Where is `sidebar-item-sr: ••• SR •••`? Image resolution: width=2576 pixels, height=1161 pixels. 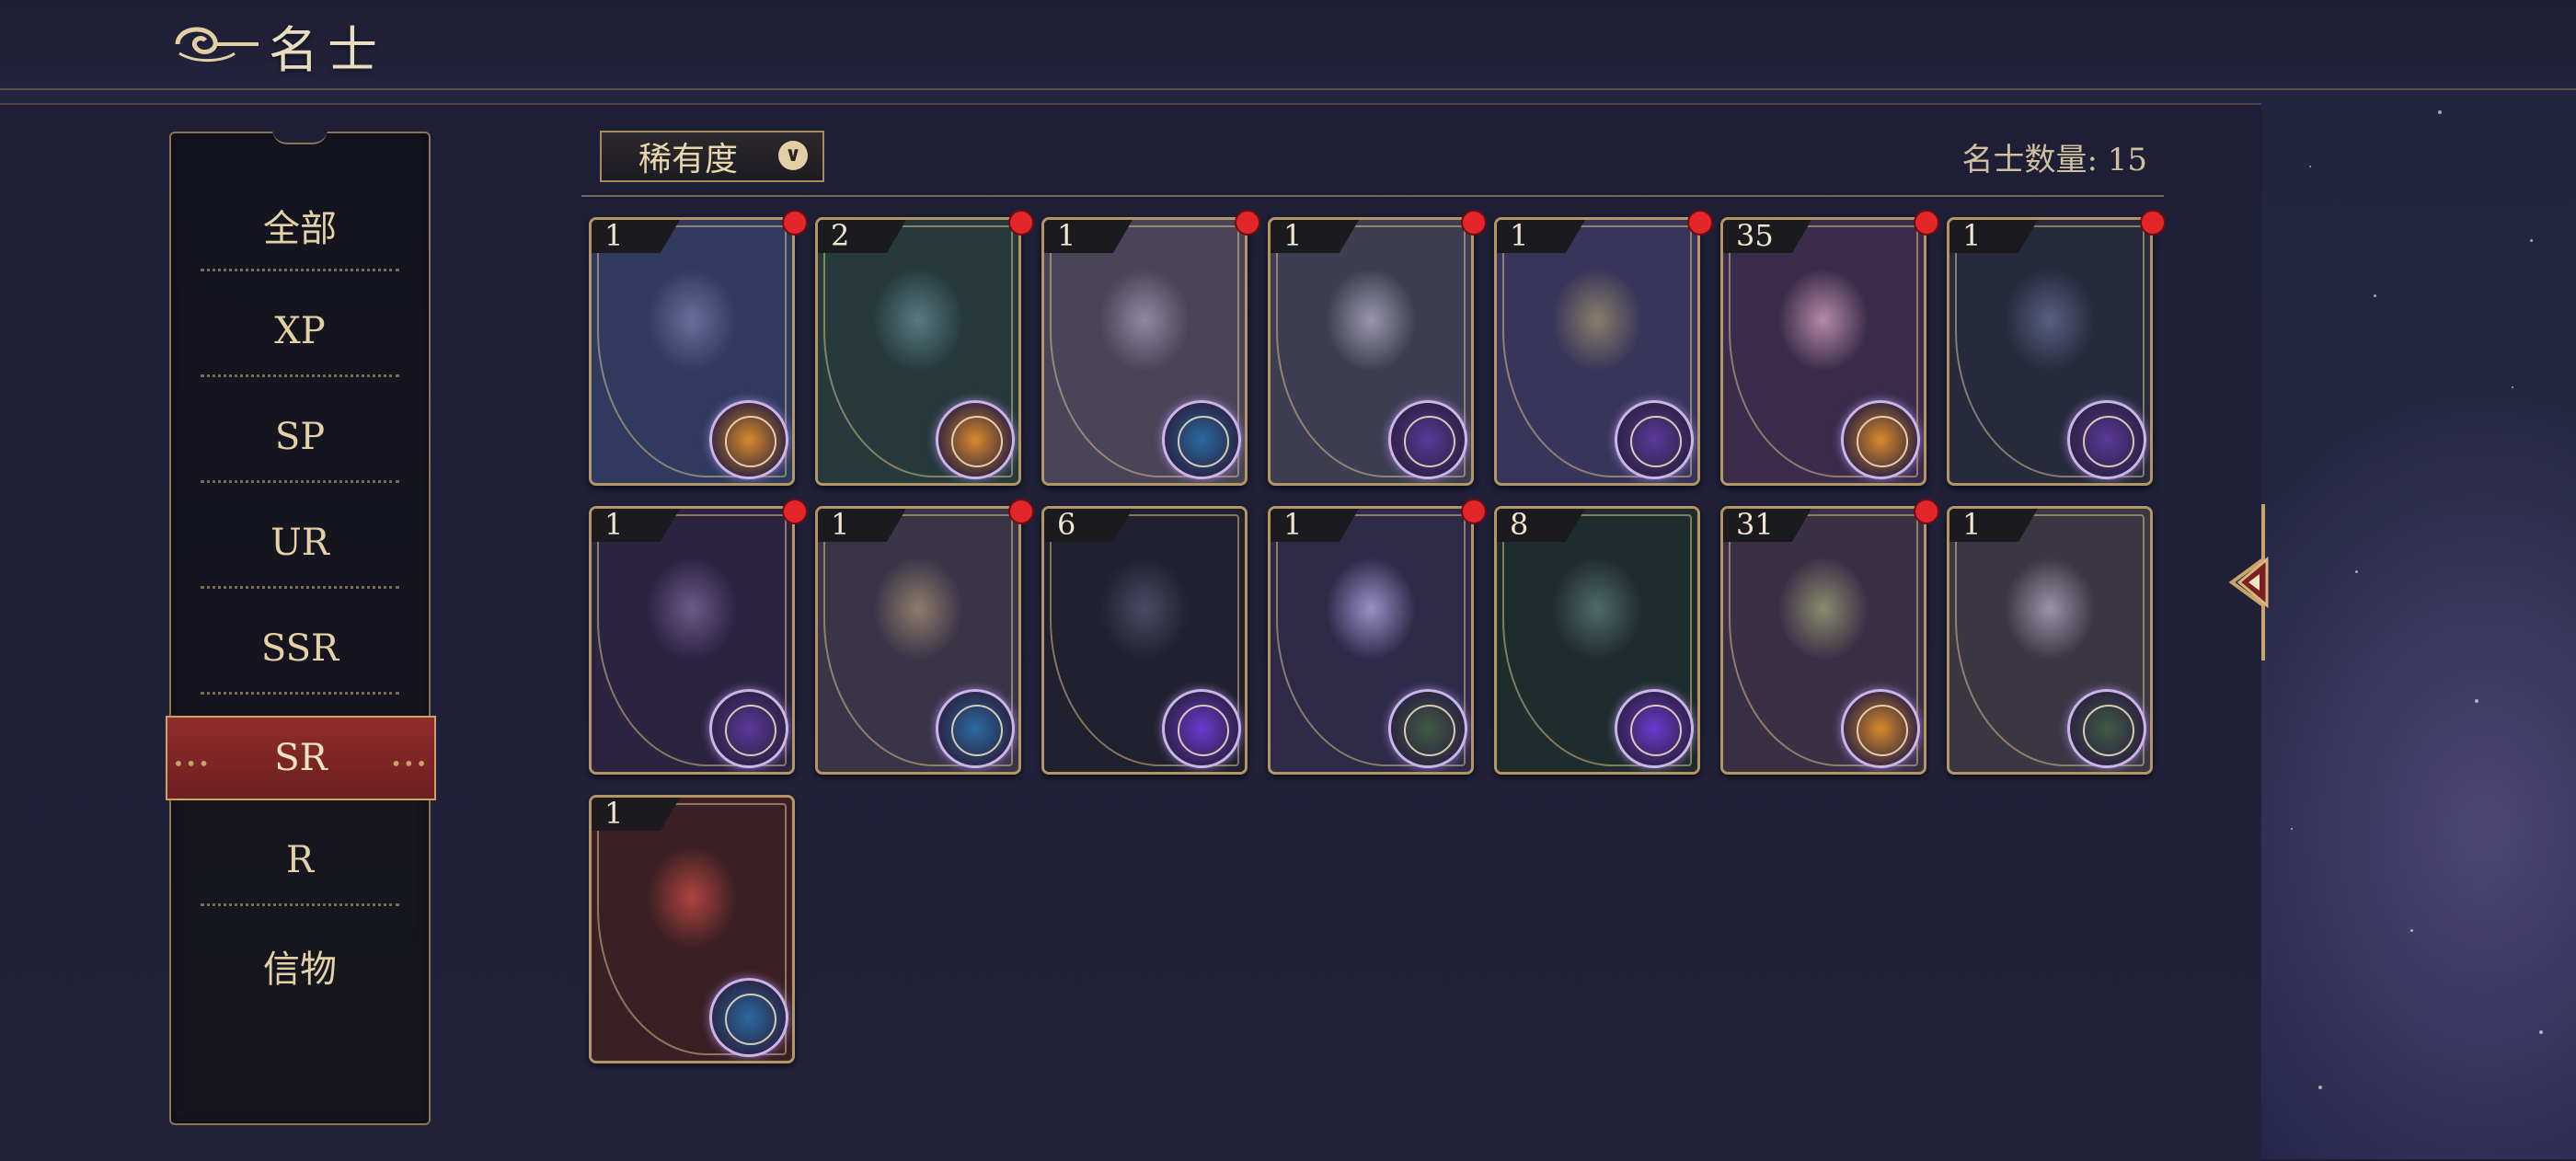 sidebar-item-sr: ••• SR ••• is located at coordinates (301, 758).